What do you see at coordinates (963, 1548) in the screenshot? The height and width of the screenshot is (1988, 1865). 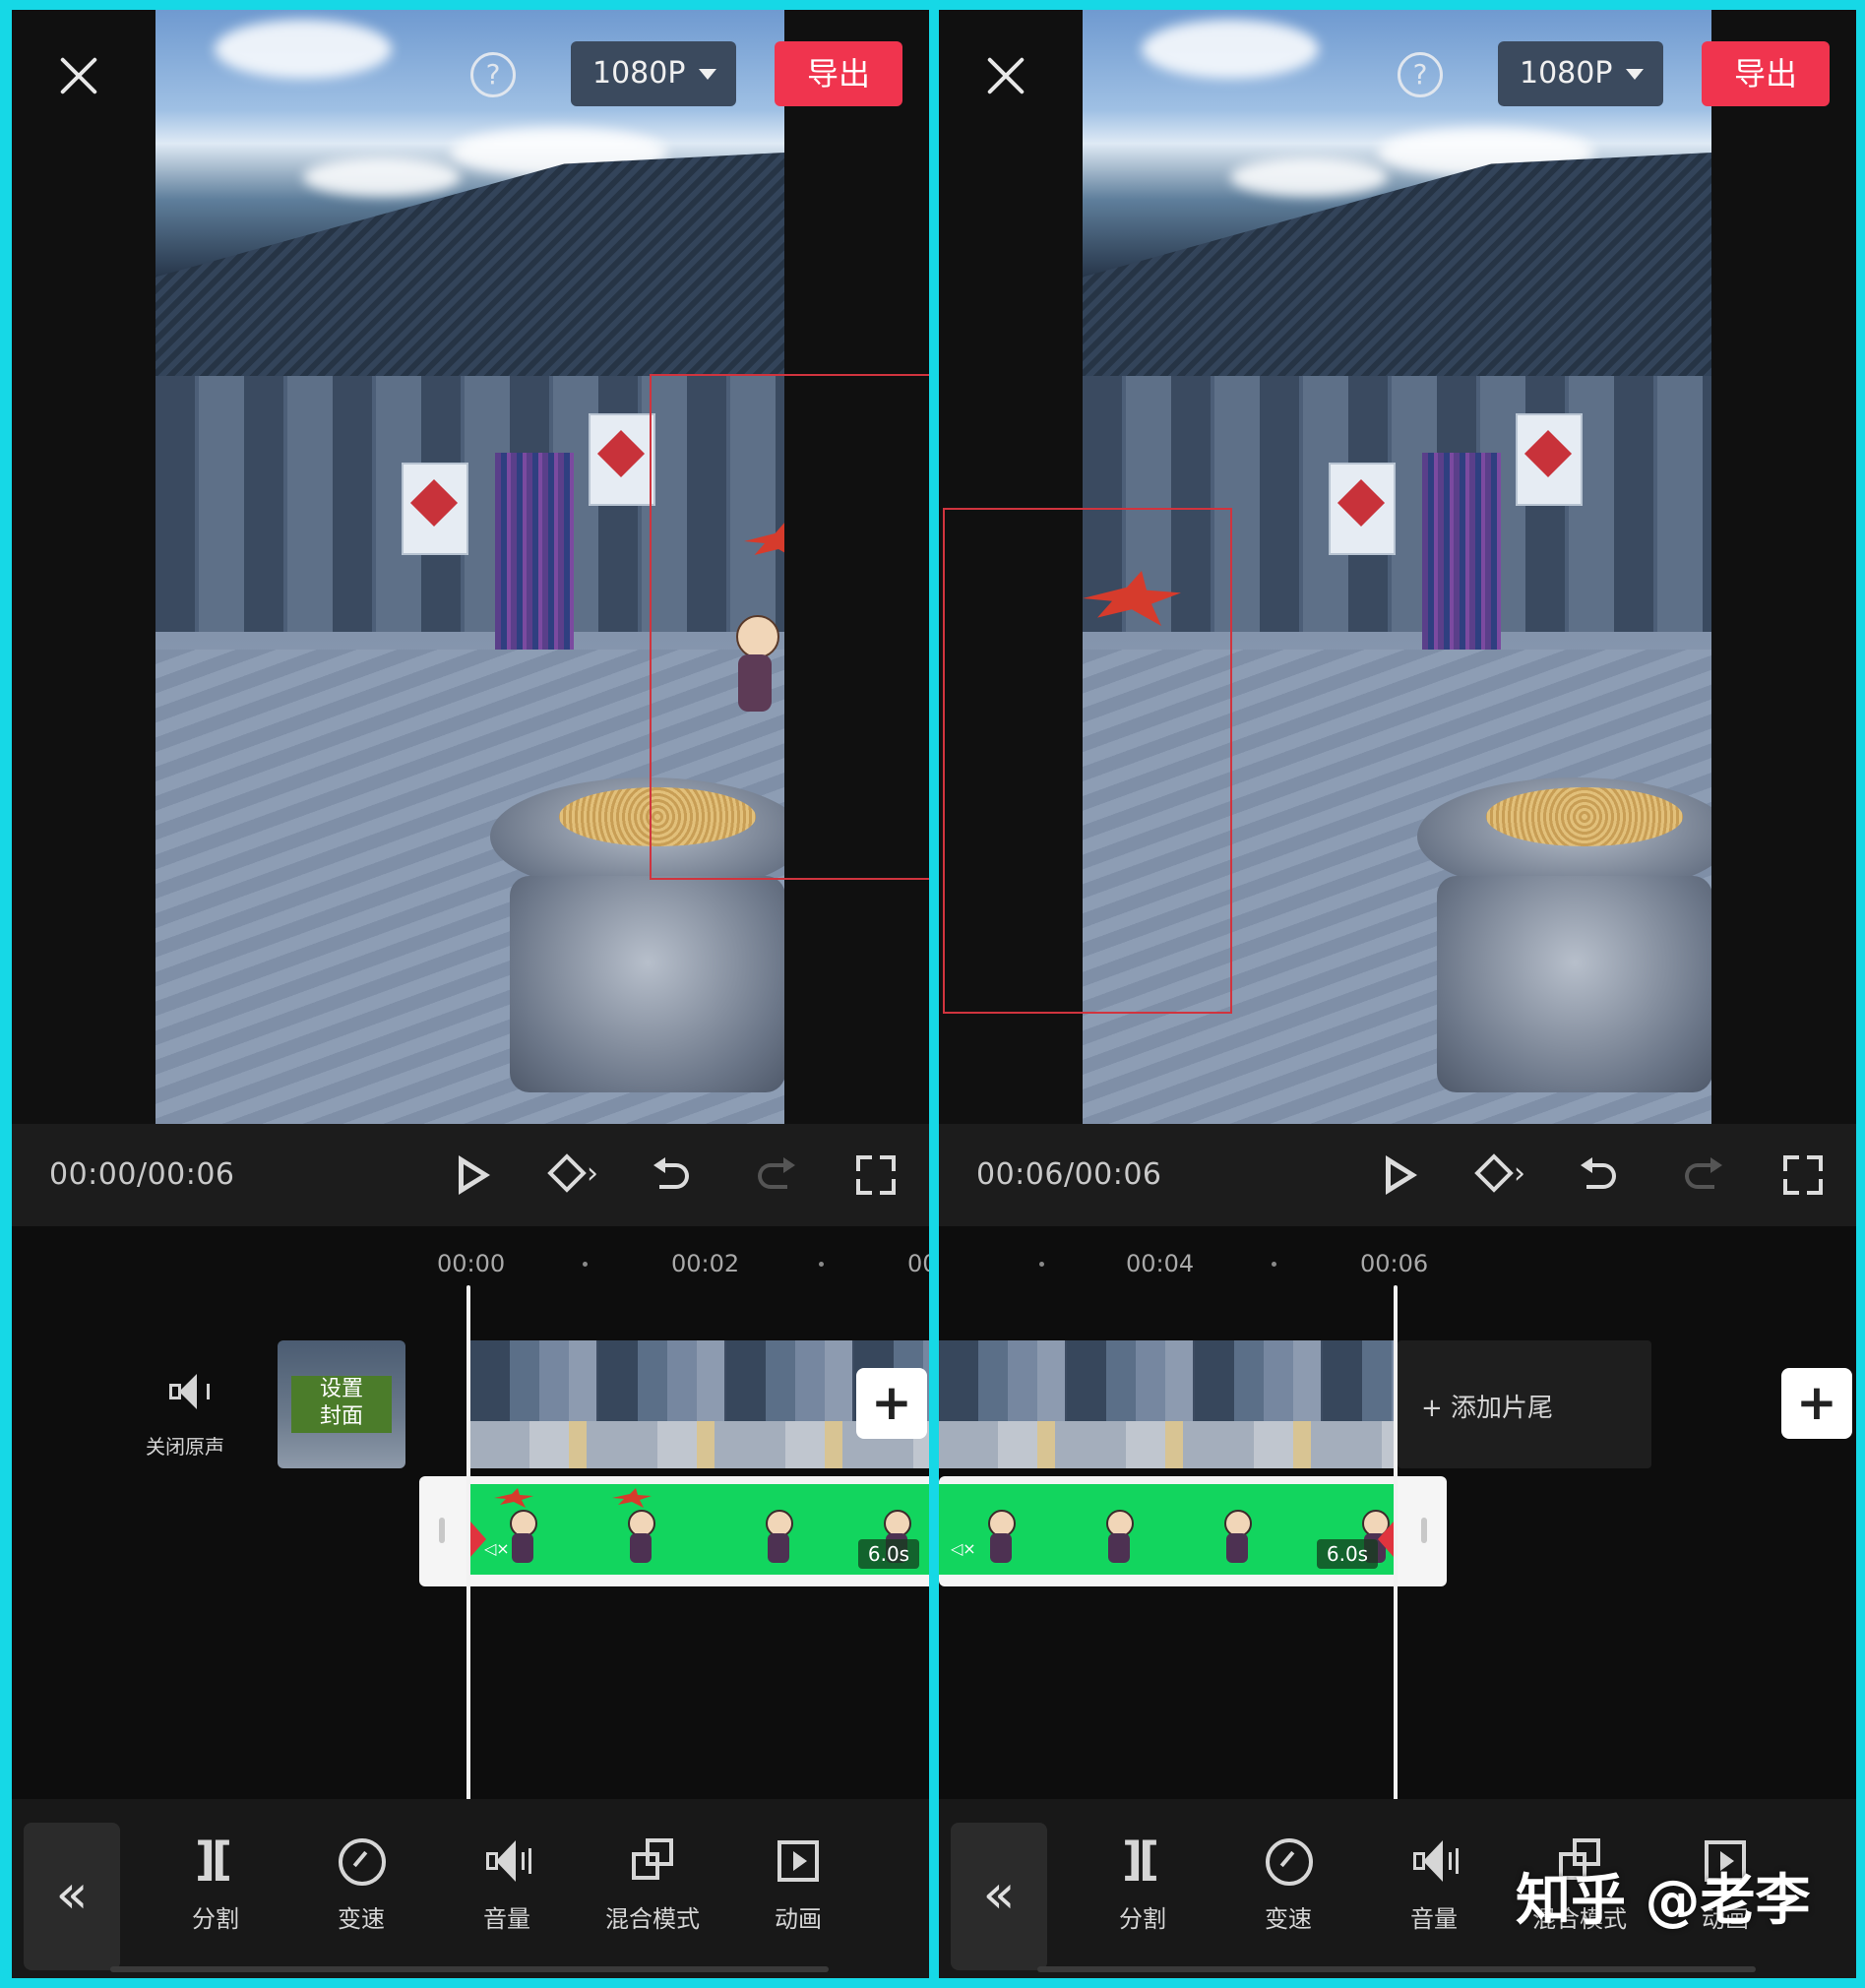 I see `muted-icon: ◁×` at bounding box center [963, 1548].